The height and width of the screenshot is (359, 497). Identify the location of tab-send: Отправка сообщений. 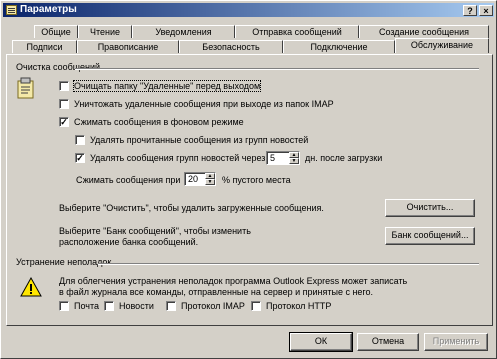
(297, 31).